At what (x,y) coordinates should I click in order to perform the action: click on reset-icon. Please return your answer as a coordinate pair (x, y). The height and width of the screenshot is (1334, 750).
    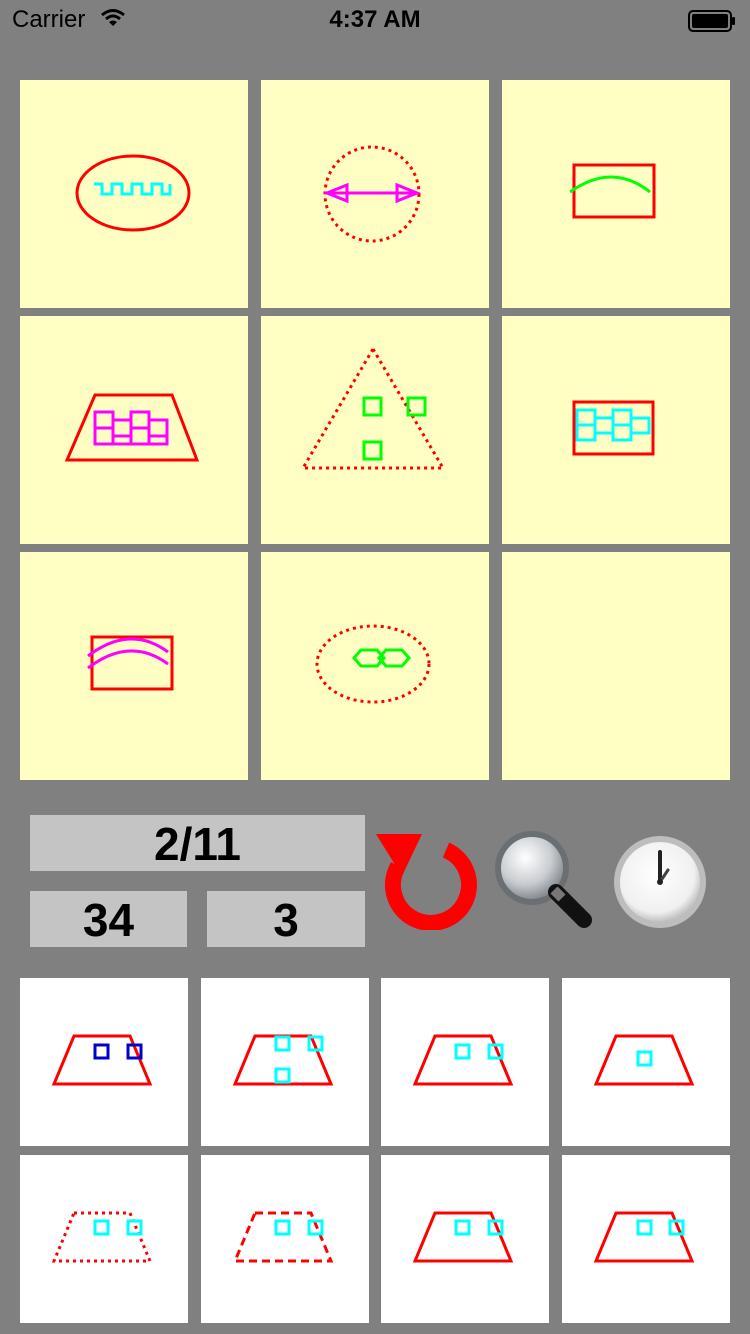
    Looking at the image, I should click on (426, 882).